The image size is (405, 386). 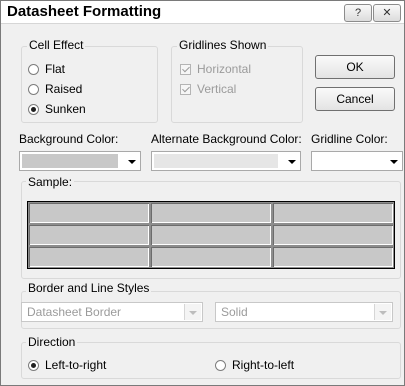 I want to click on ok-button: OK, so click(x=355, y=67).